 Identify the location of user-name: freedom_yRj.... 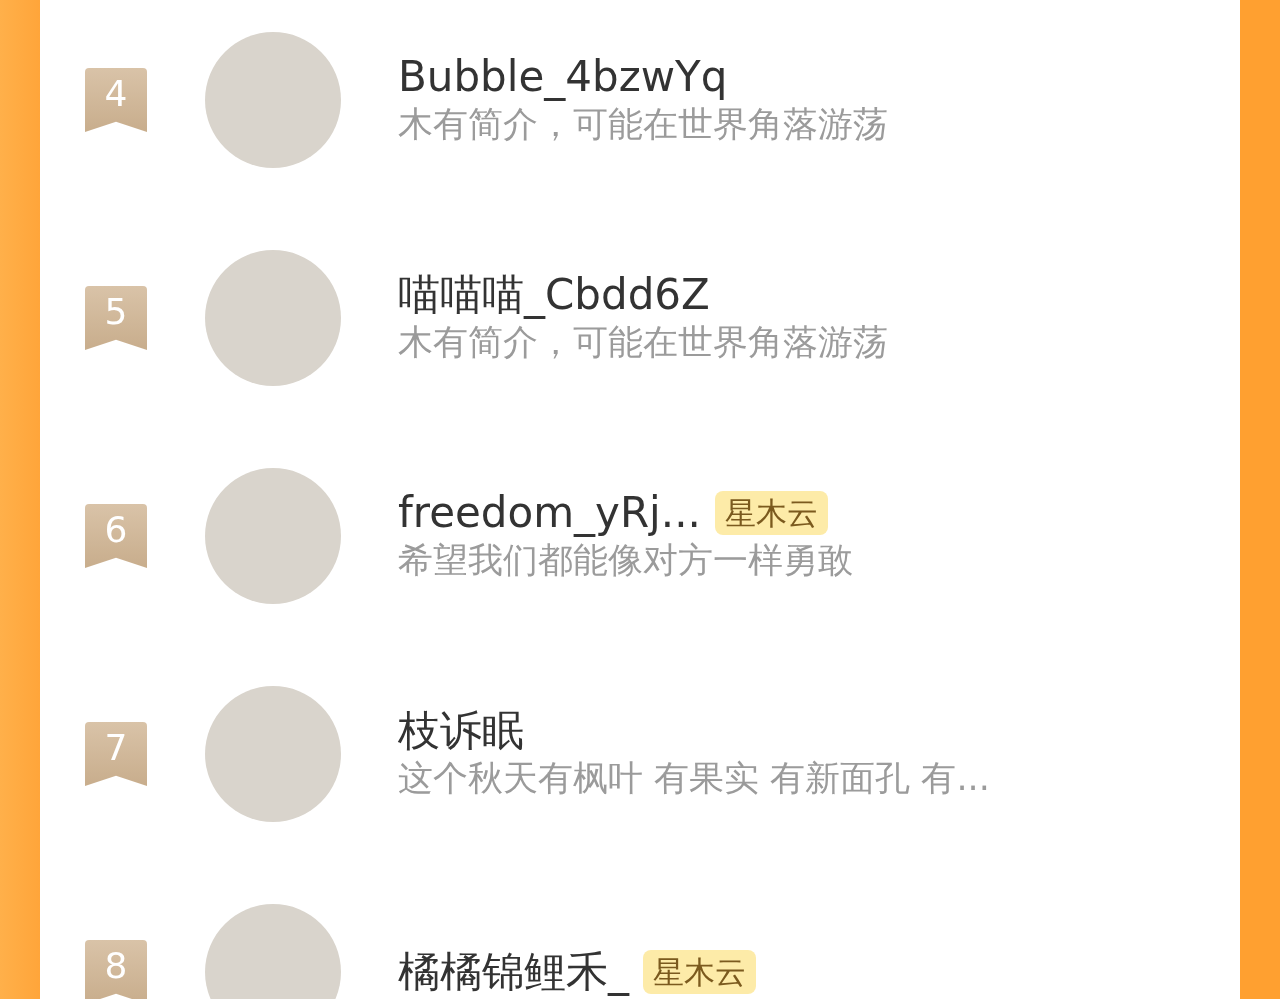
(549, 513).